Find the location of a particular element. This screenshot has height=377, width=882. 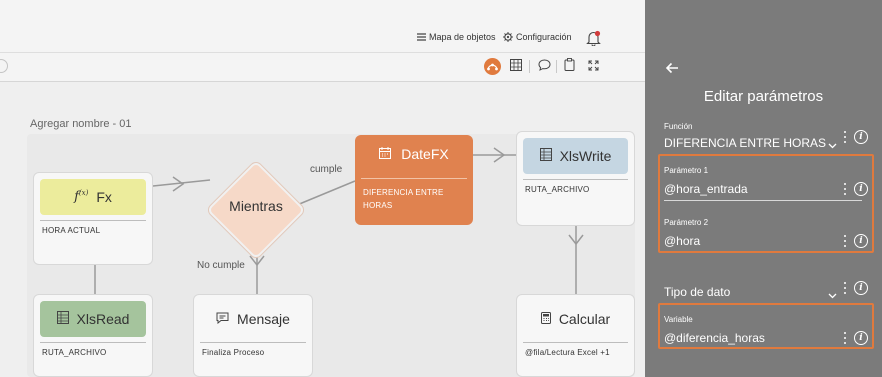

edge-label-no-cumple: No cumple is located at coordinates (221, 265).